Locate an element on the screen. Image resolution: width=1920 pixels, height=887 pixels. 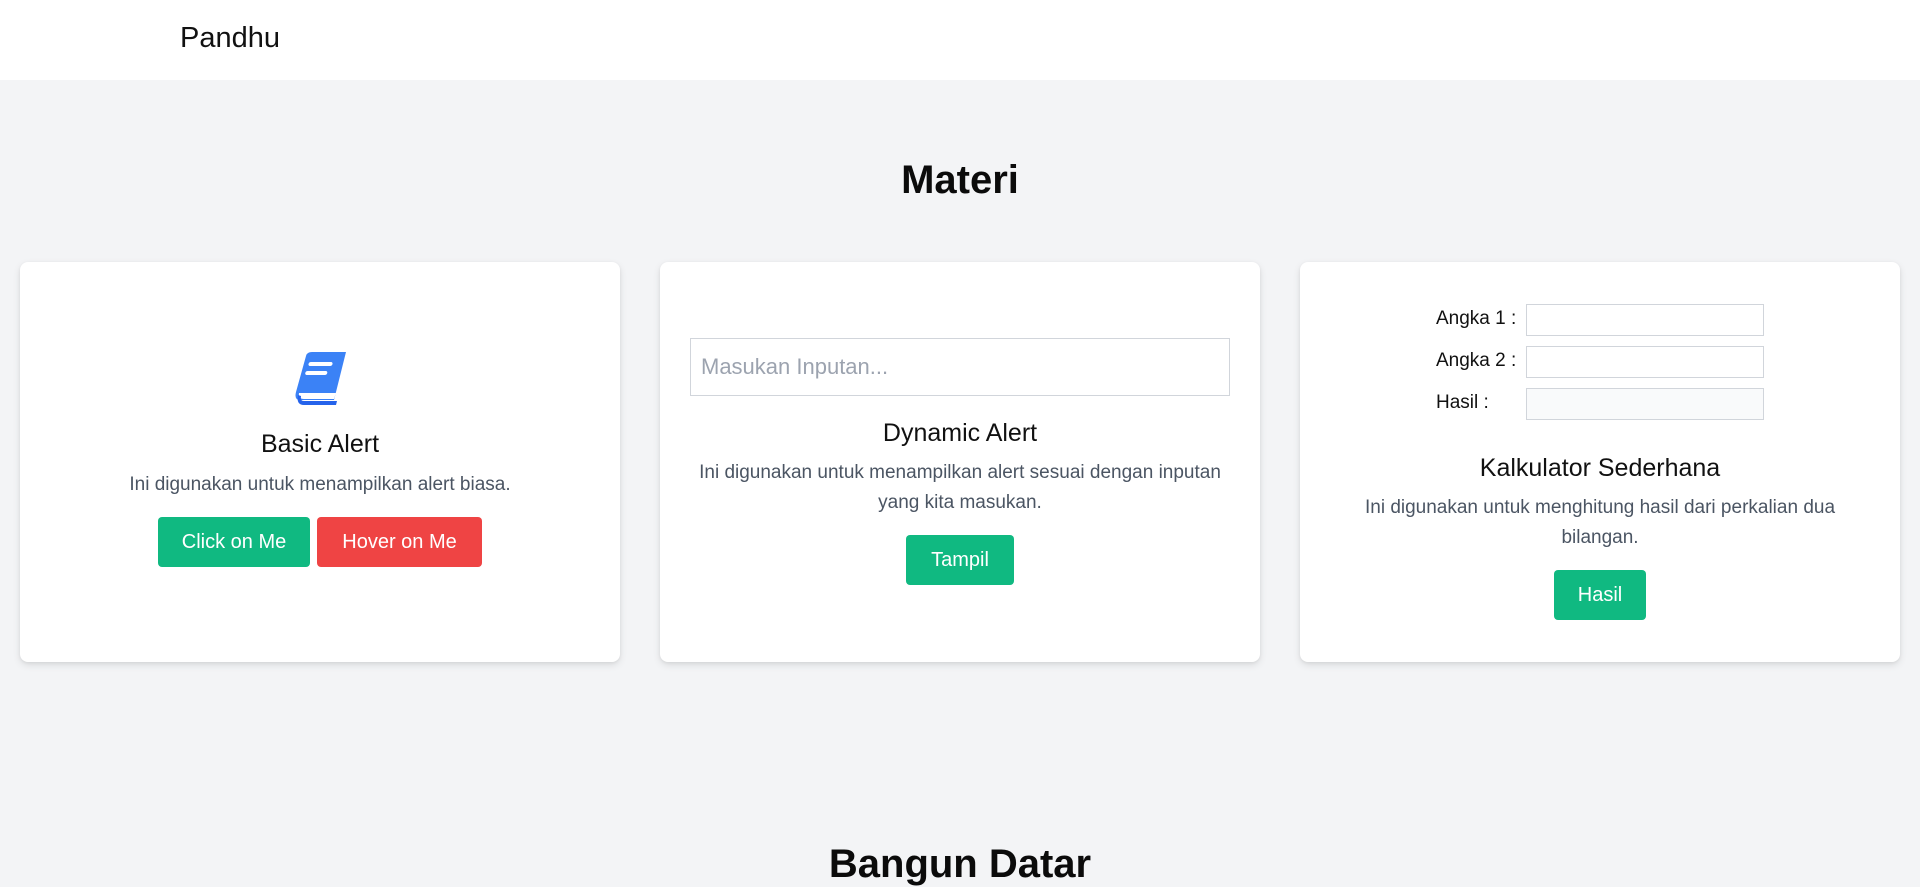
angka-1-label: Angka 1 : is located at coordinates (1476, 318).